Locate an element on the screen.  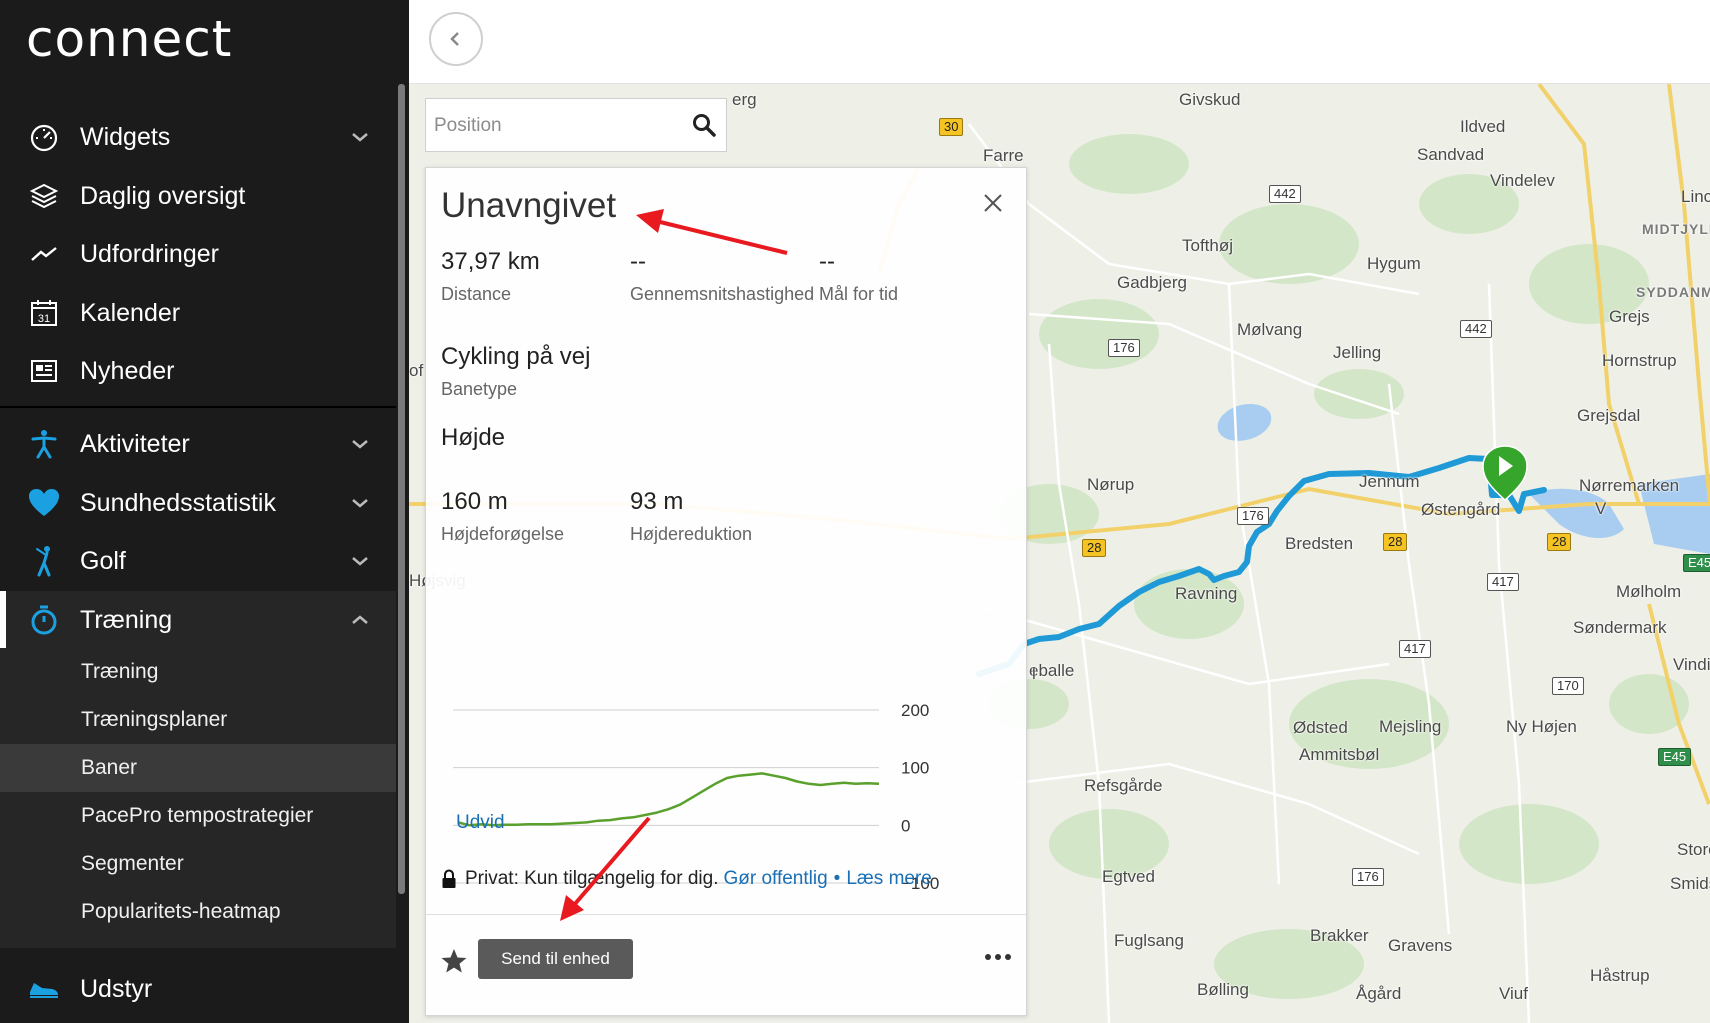
sidebar-item-challenges: Udfordringer is located at coordinates (198, 254).